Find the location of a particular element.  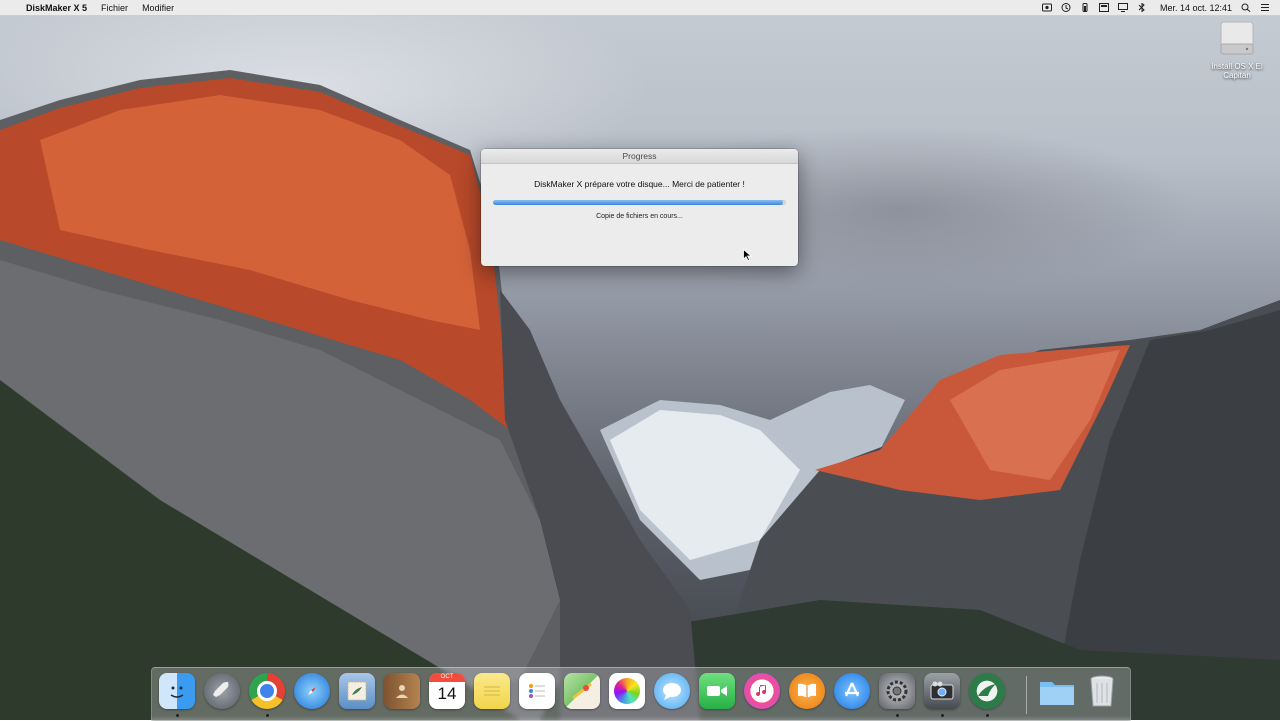

trash-icon is located at coordinates (1102, 691).